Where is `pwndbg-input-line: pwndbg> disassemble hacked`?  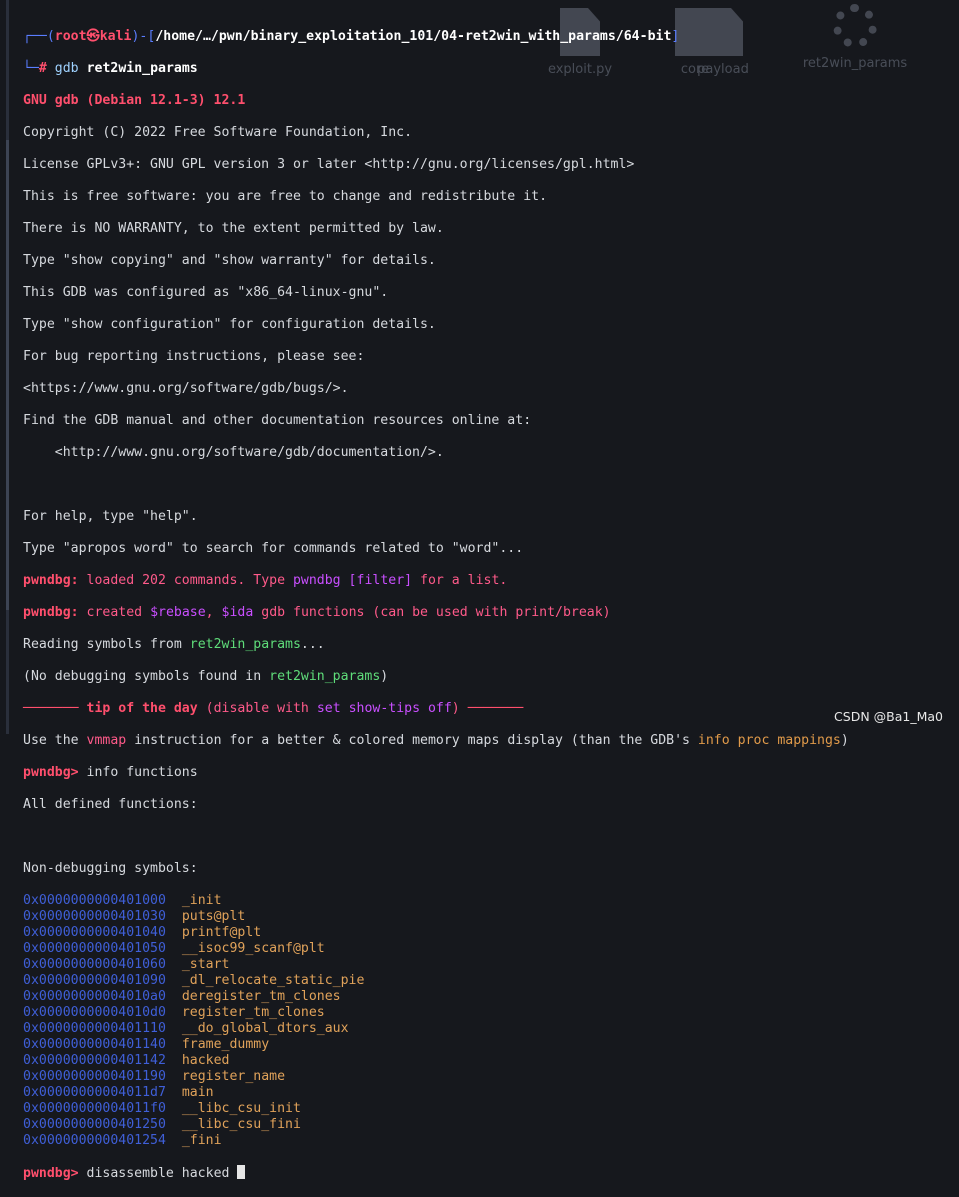
pwndbg-input-line: pwndbg> disassemble hacked is located at coordinates (491, 1173).